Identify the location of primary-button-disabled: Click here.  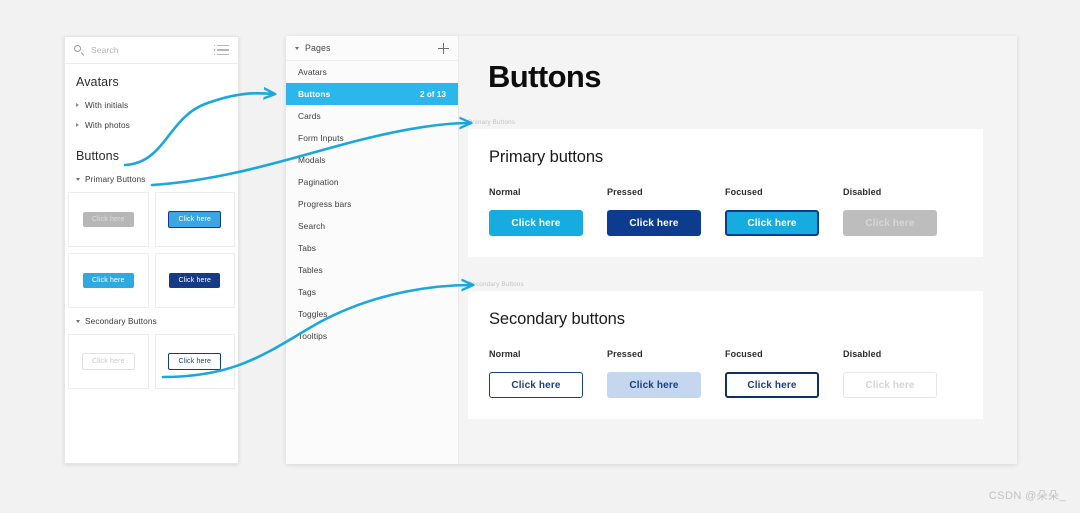
(890, 223).